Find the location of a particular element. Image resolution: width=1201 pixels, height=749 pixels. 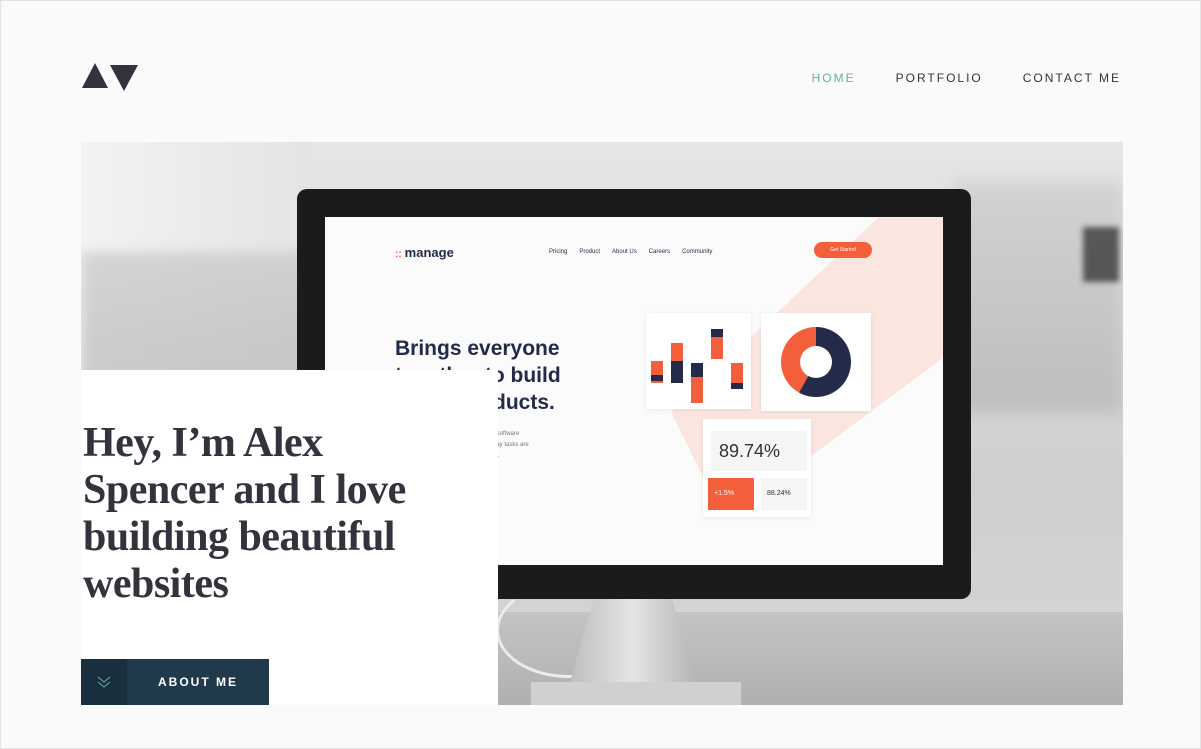

nav-contact-me: CONTACT ME is located at coordinates (1072, 78).